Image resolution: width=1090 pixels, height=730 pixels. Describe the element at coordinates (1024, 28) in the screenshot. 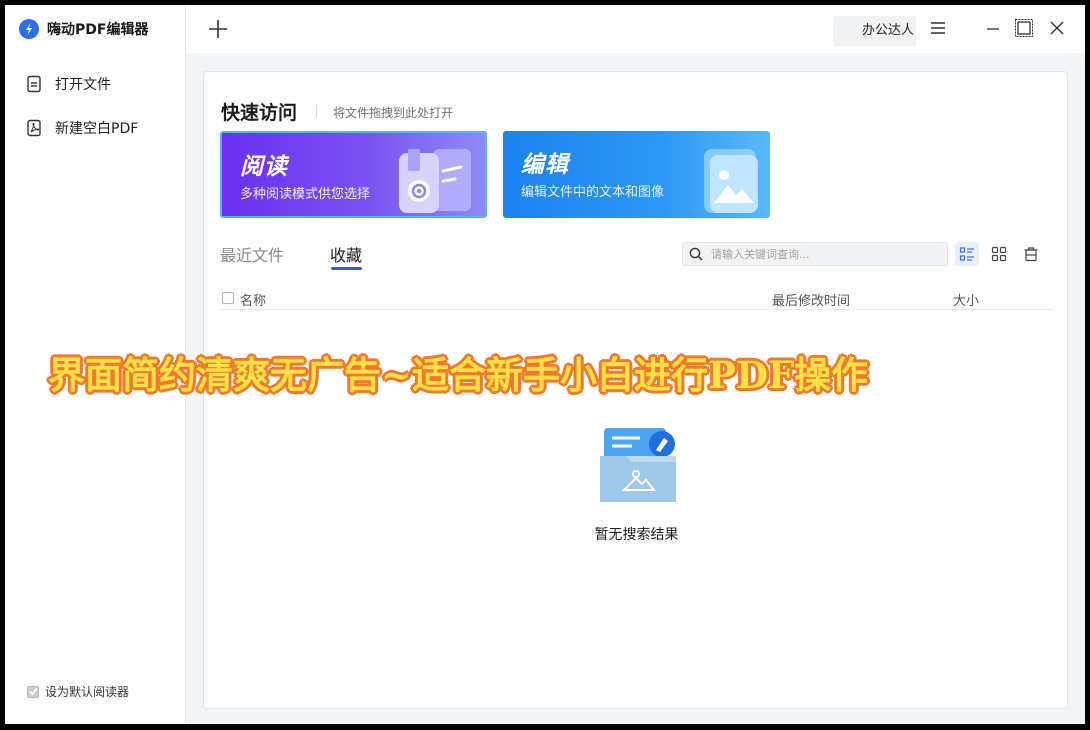

I see `maximize-icon` at that location.